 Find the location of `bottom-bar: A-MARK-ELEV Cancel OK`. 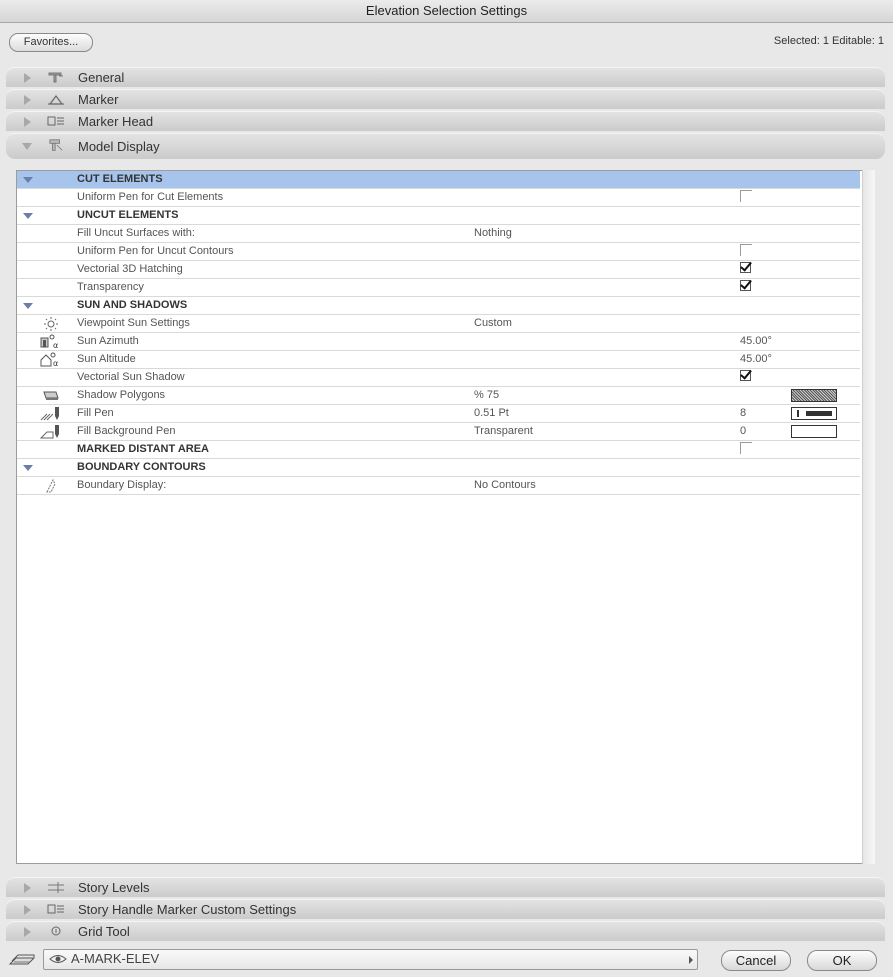

bottom-bar: A-MARK-ELEV Cancel OK is located at coordinates (446, 960).